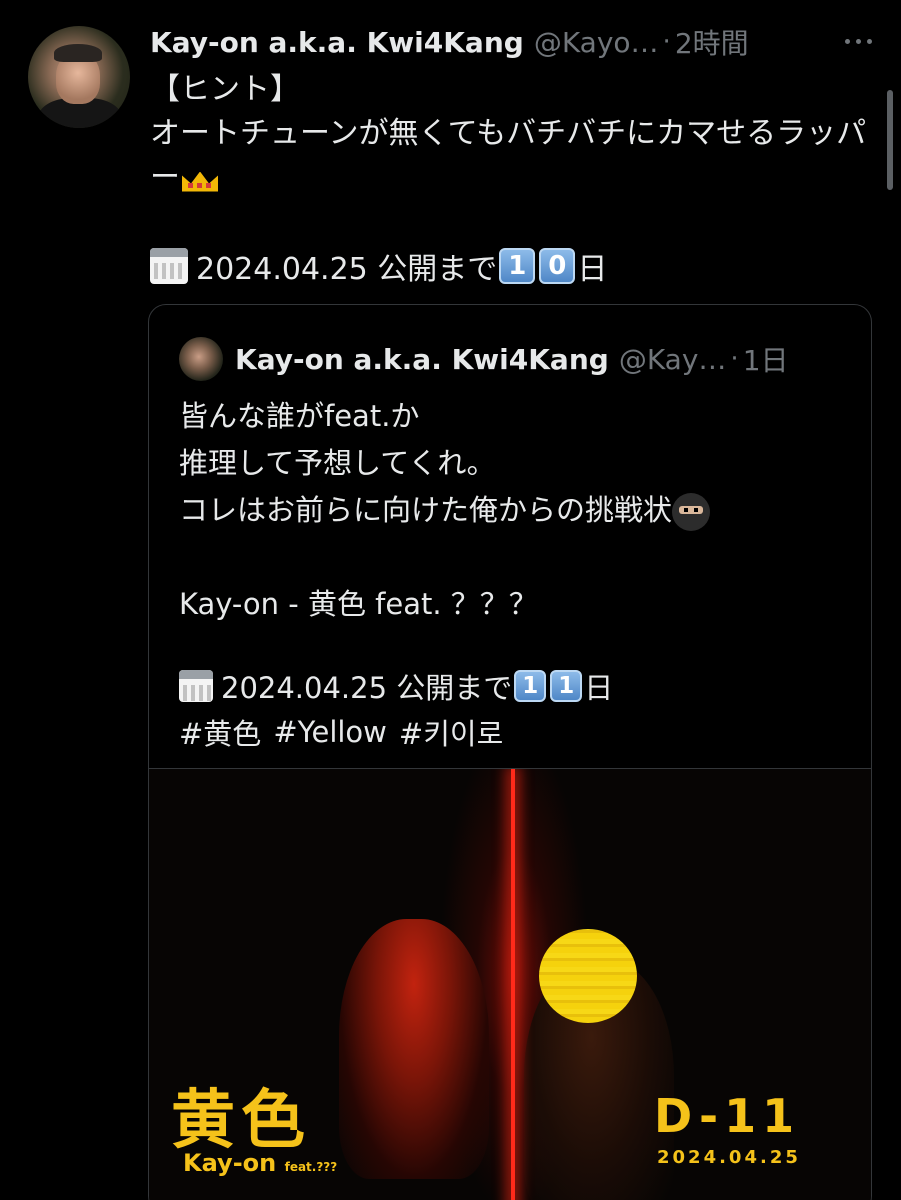 Image resolution: width=901 pixels, height=1200 pixels. What do you see at coordinates (330, 732) in the screenshot?
I see `hashtag-link: #Yellow` at bounding box center [330, 732].